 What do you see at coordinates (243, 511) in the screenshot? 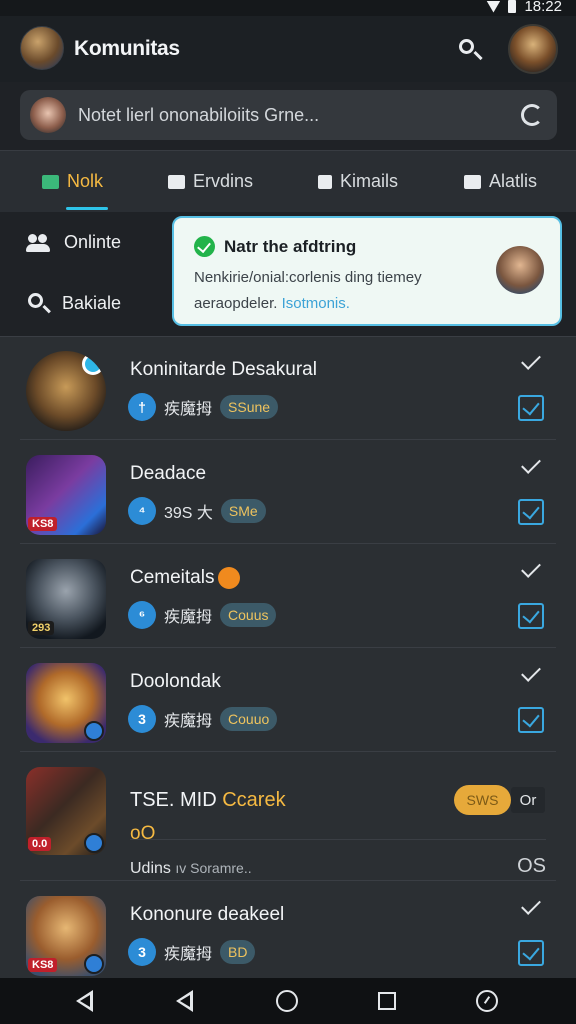
I see `status-badge: SMe` at bounding box center [243, 511].